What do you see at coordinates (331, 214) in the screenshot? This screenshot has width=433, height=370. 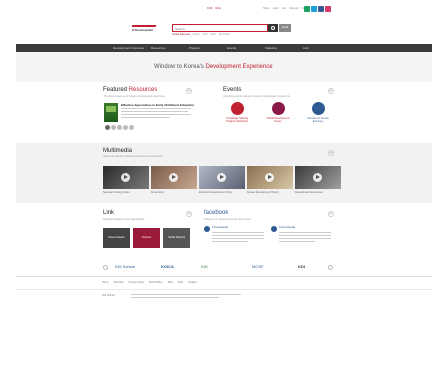 I see `facebook-more-icon: +` at bounding box center [331, 214].